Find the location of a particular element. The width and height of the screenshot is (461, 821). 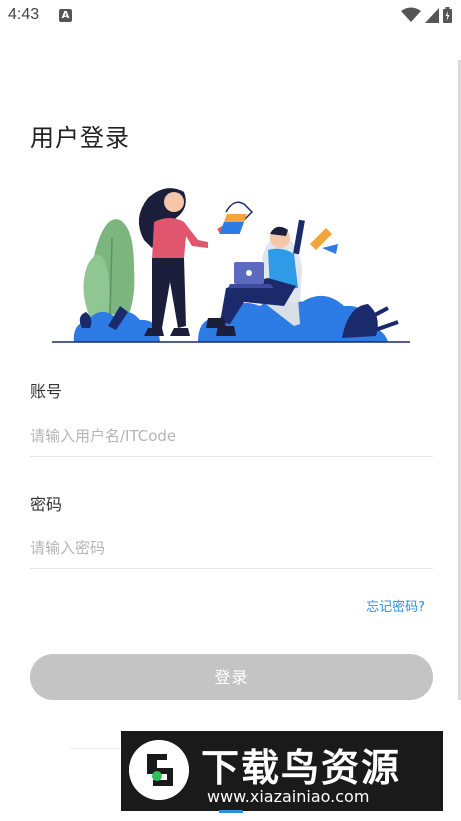

status-bar: 4:43 A is located at coordinates (230, 16).